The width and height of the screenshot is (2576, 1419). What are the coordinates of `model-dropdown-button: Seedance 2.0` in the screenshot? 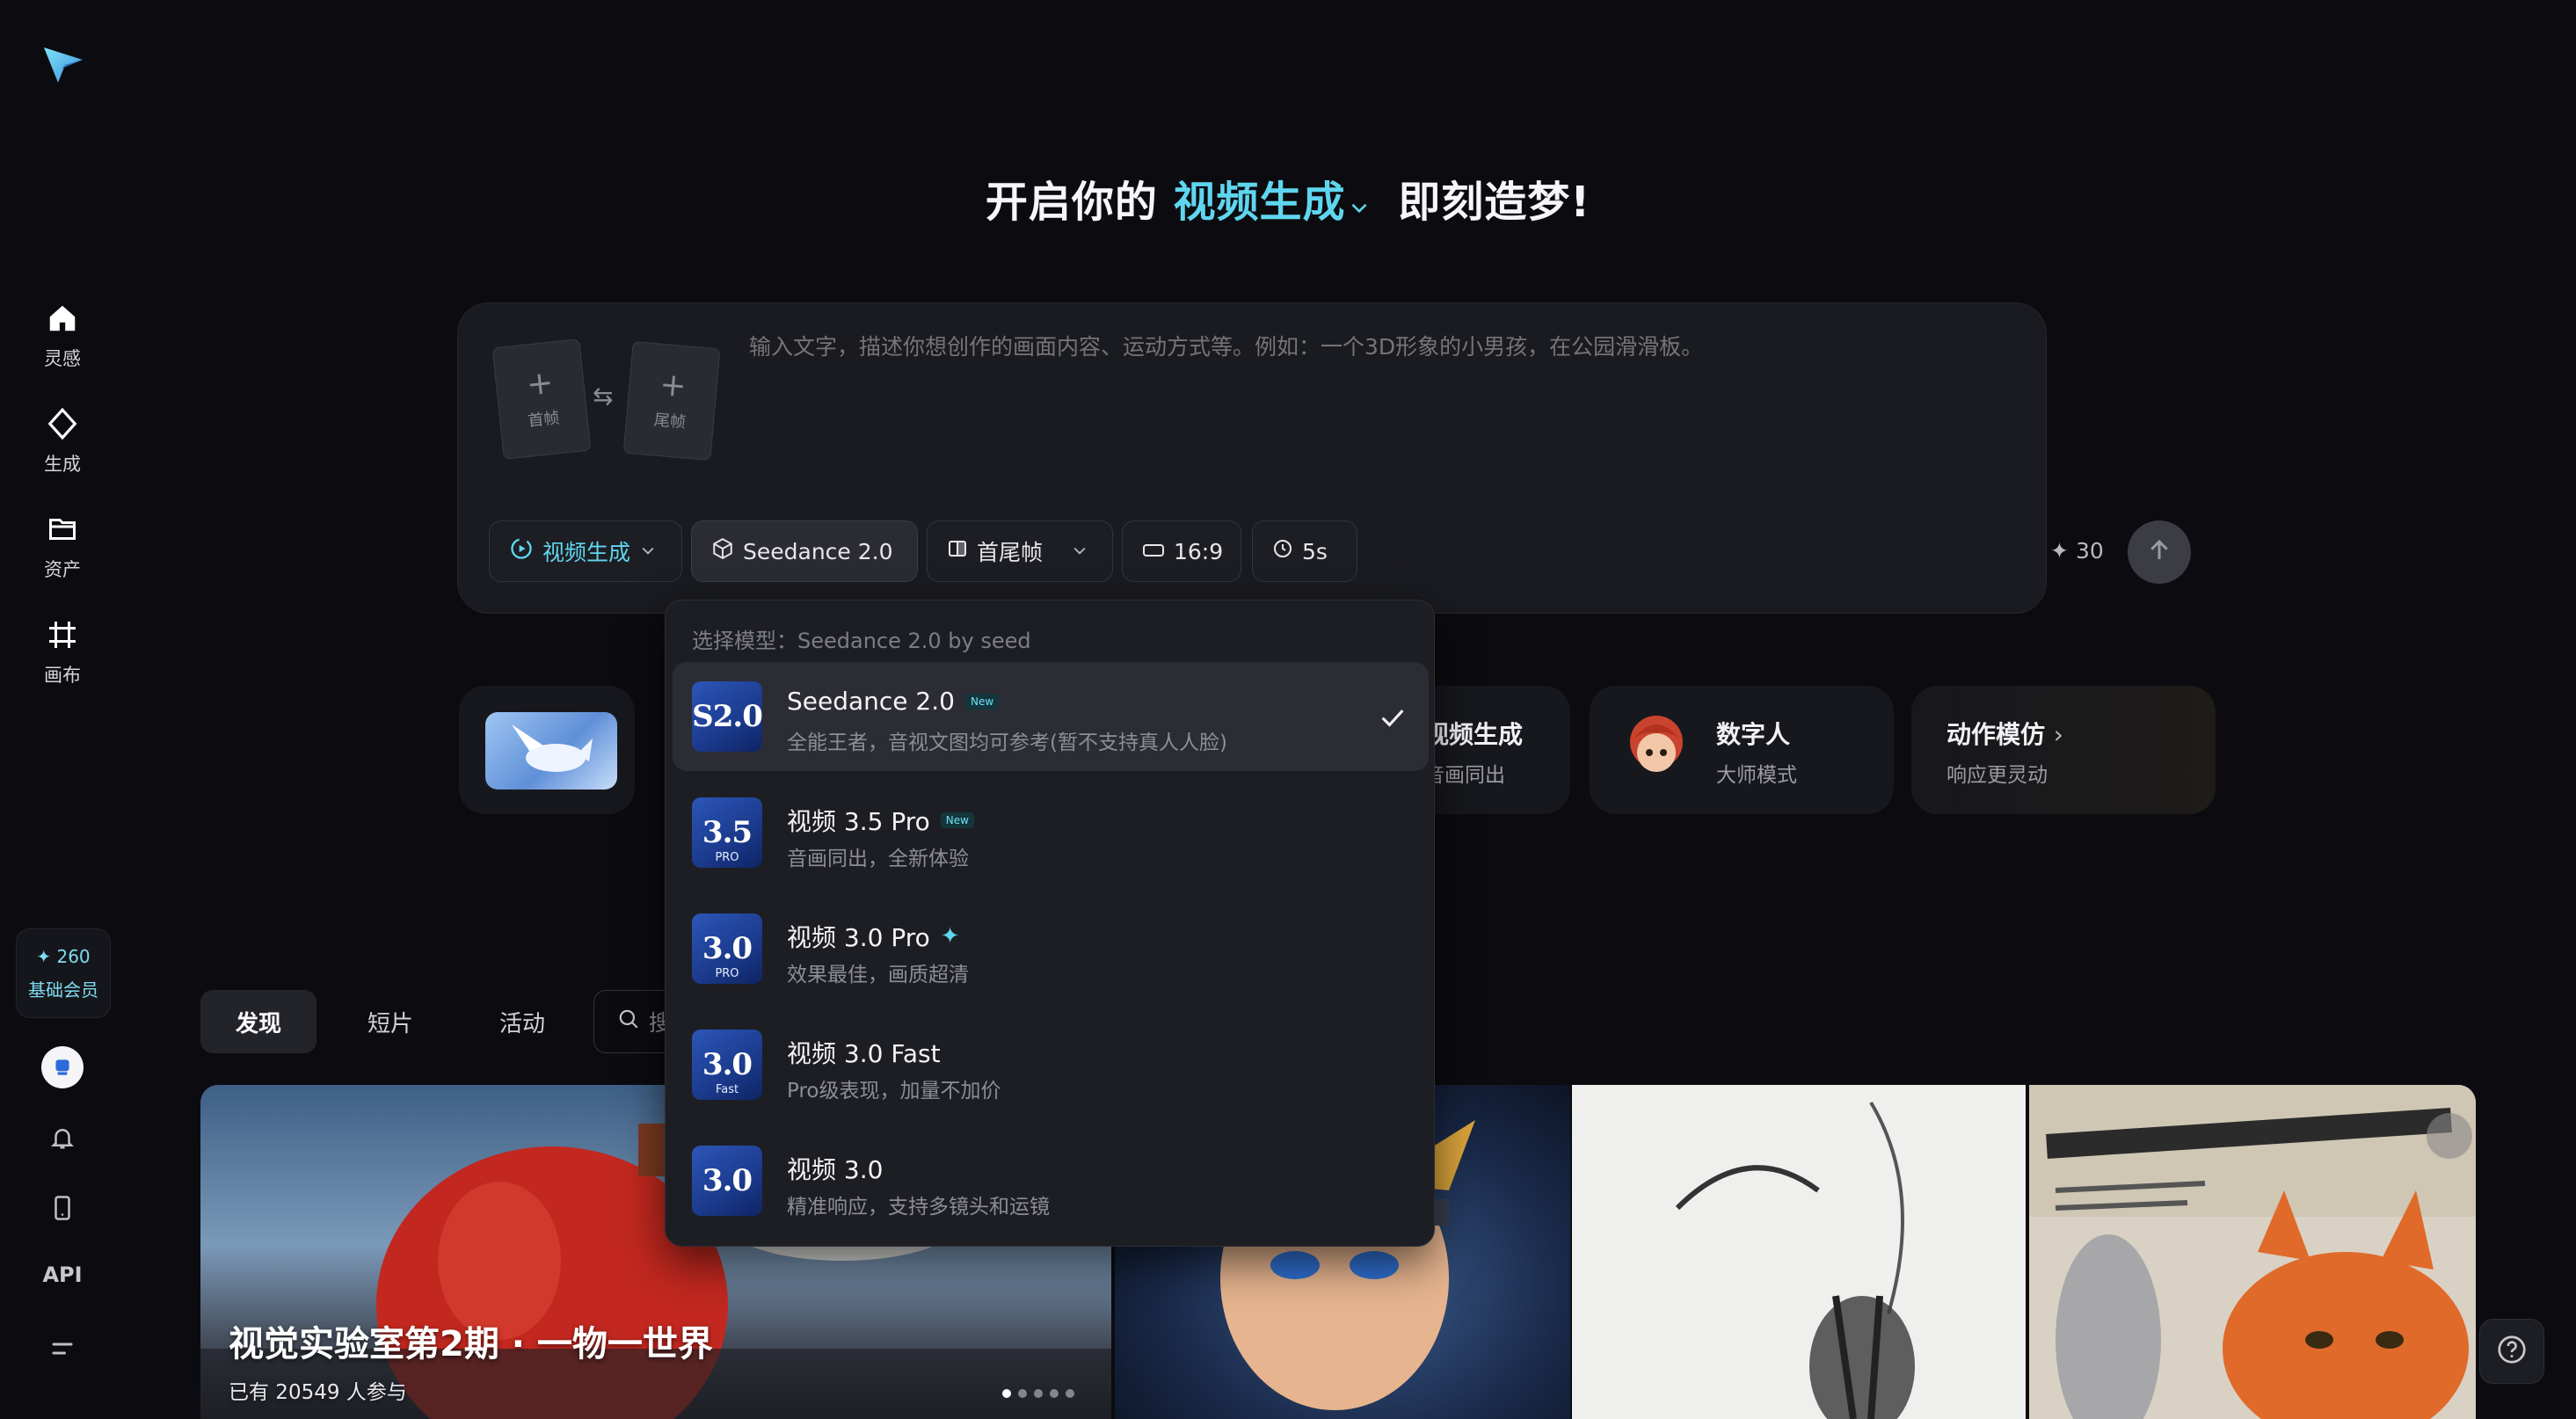 It's located at (804, 551).